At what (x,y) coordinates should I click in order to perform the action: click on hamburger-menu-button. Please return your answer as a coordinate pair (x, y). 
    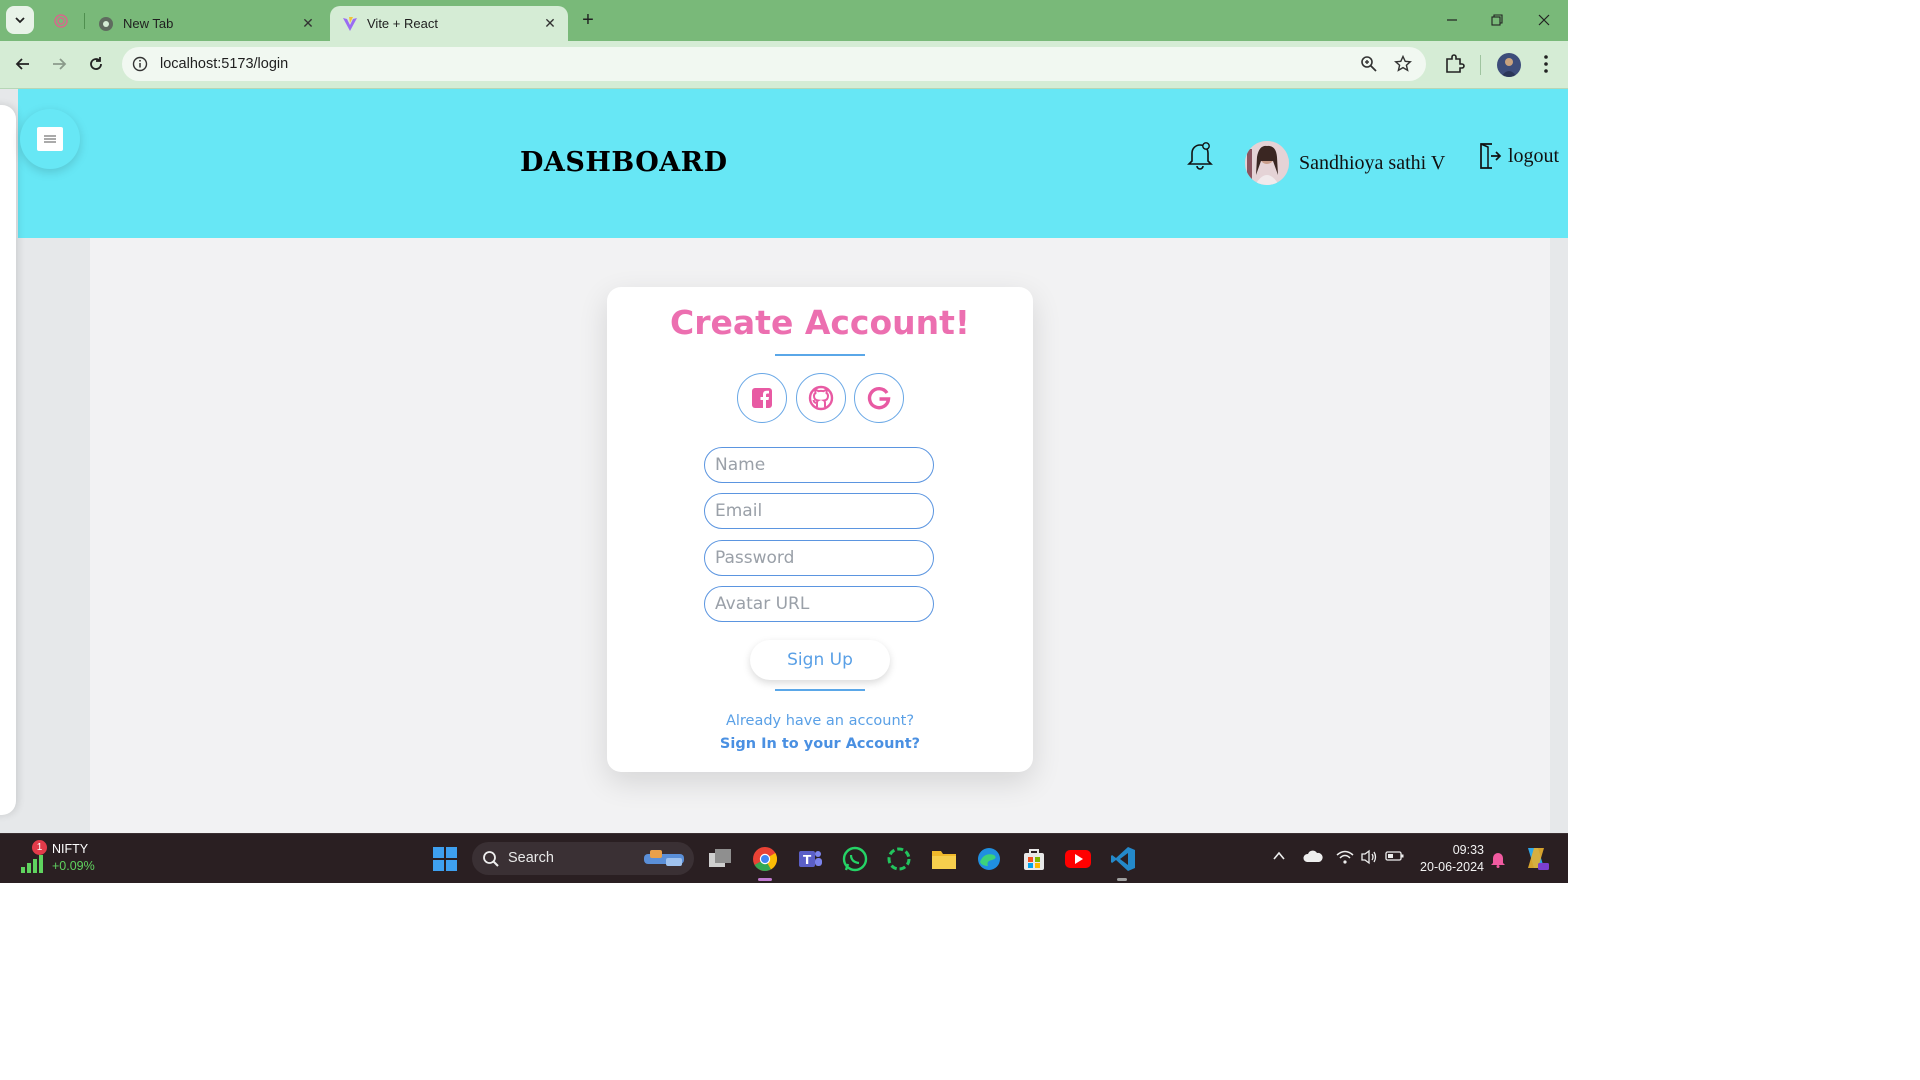
    Looking at the image, I should click on (50, 139).